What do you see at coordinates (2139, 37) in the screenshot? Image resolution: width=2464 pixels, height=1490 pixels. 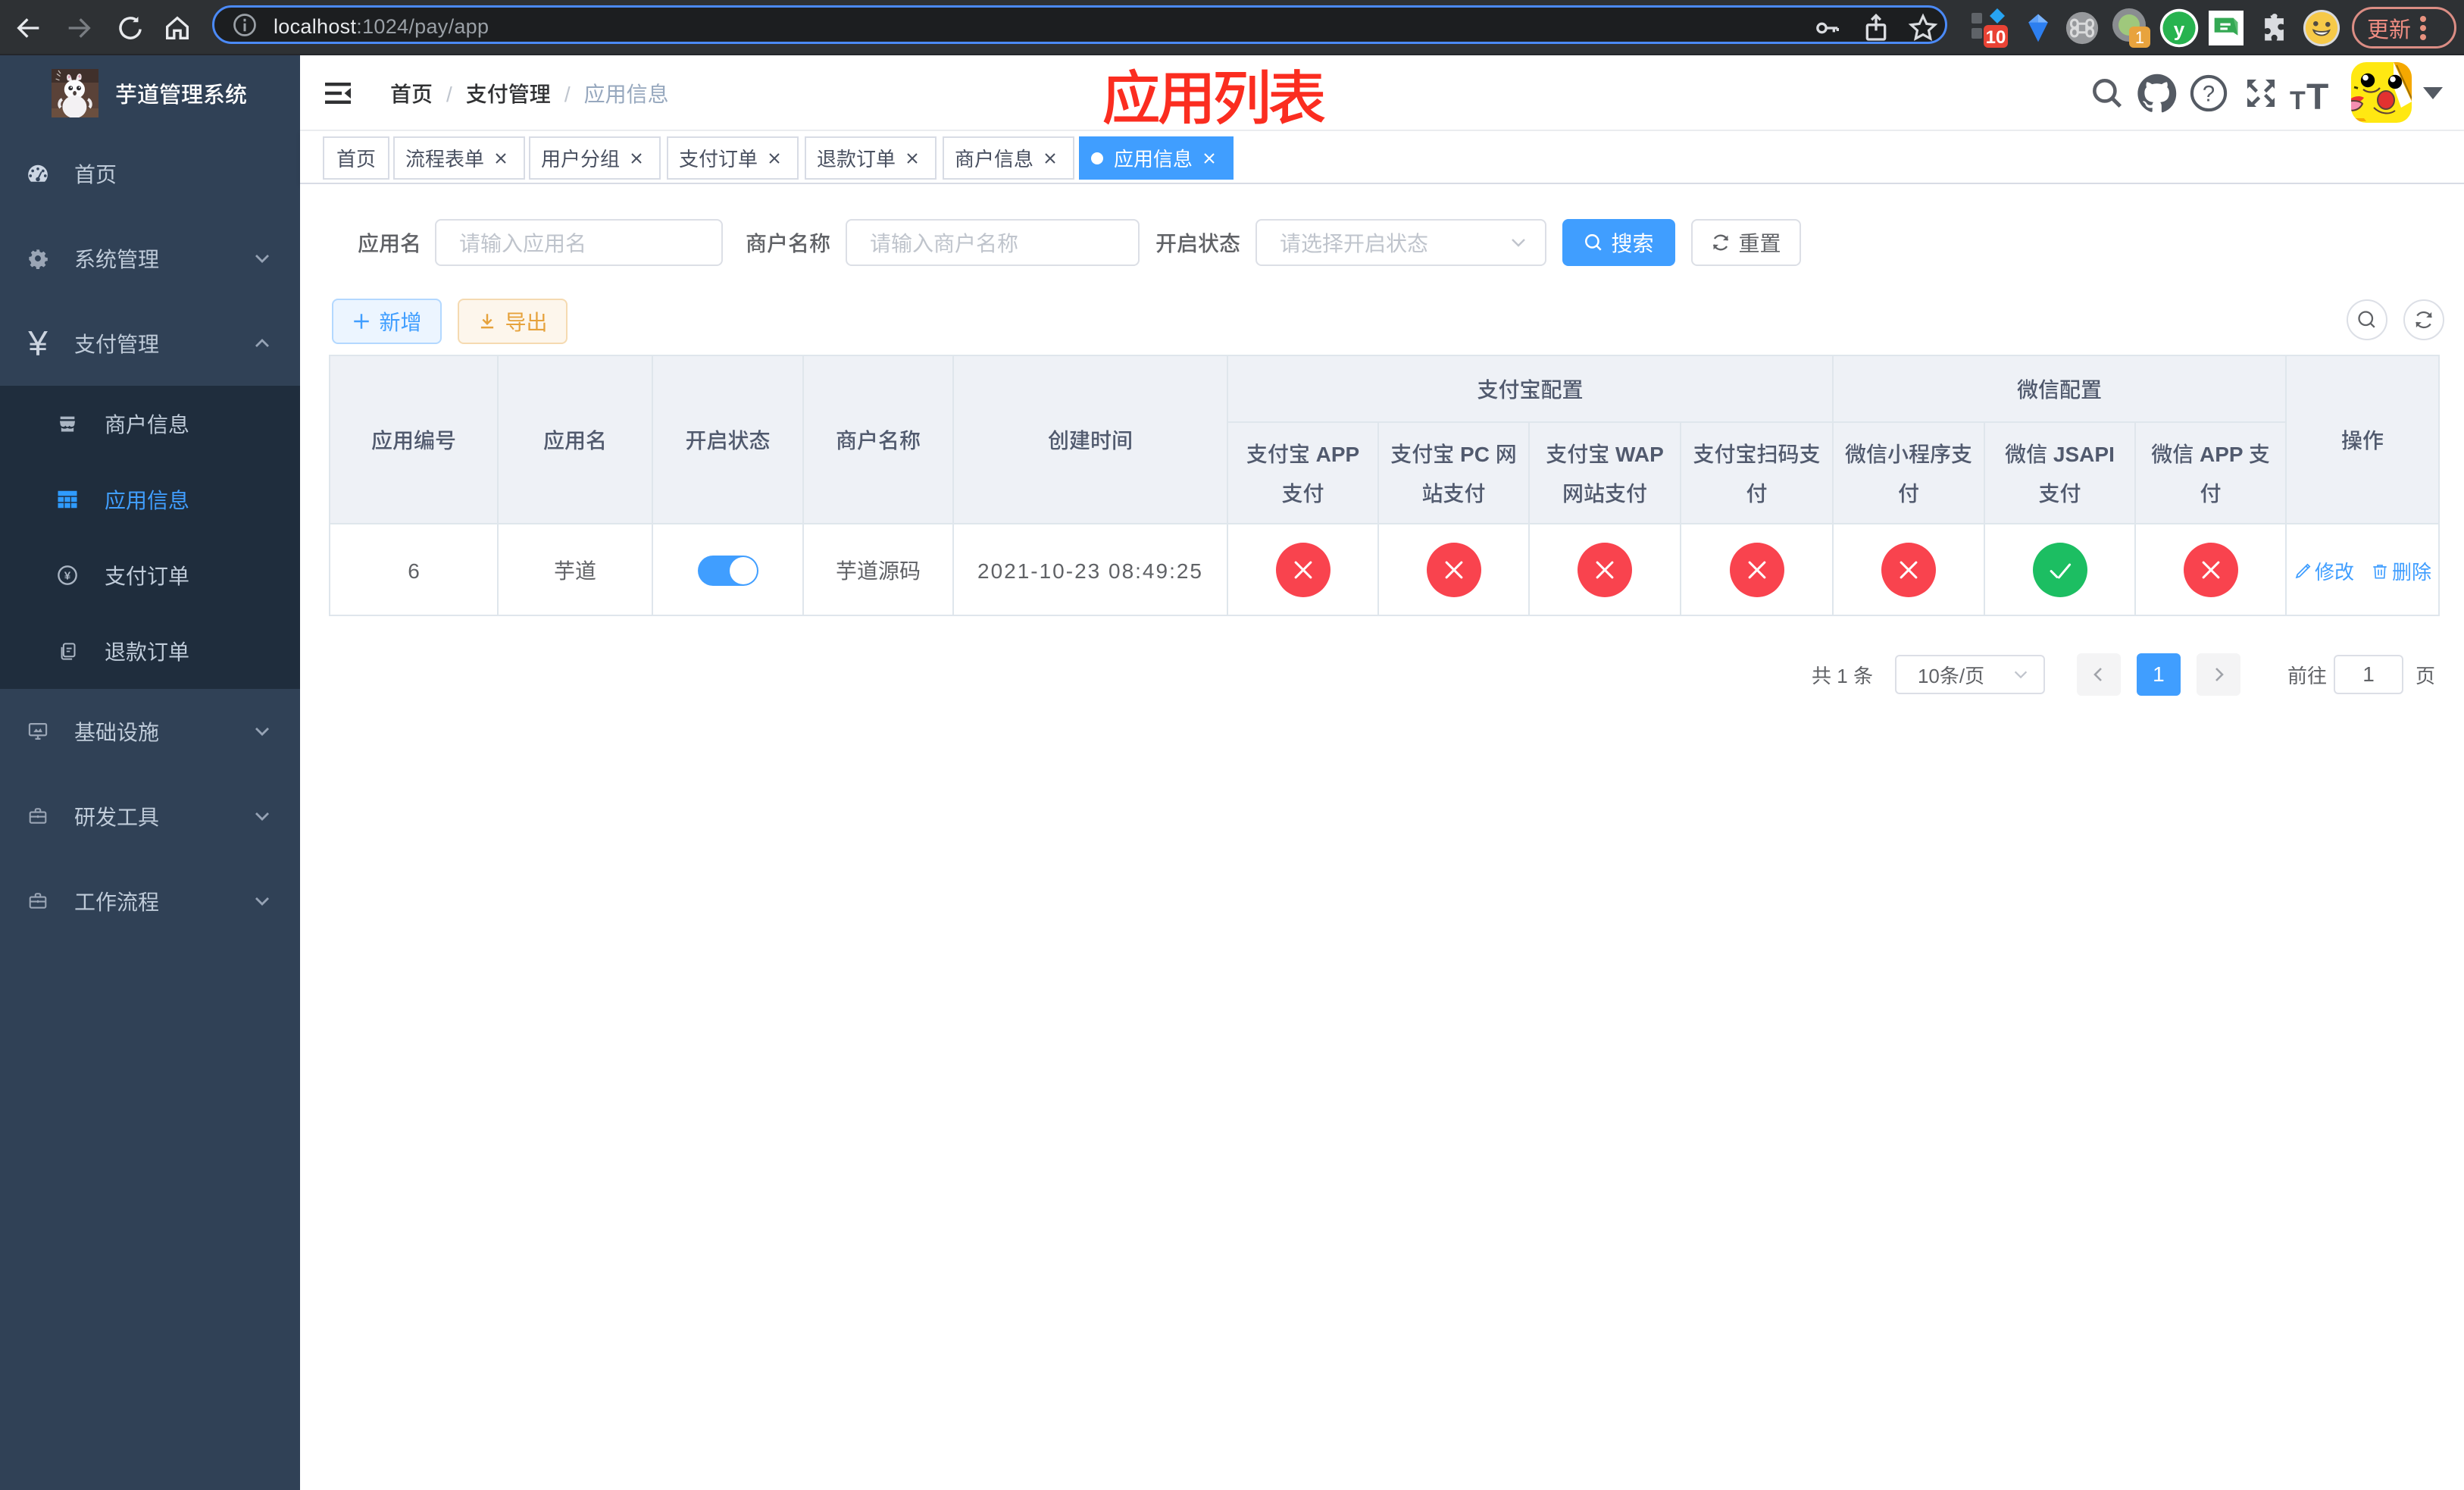 I see `svg-text: 1` at bounding box center [2139, 37].